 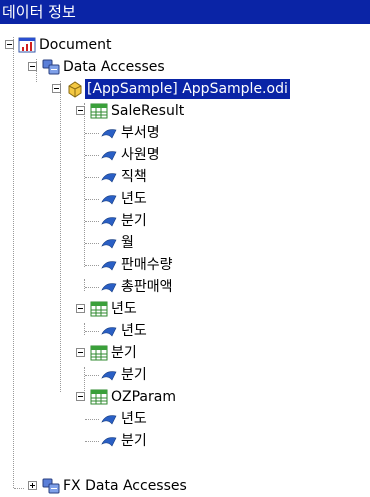 What do you see at coordinates (185, 177) in the screenshot?
I see `tree-field: 직책` at bounding box center [185, 177].